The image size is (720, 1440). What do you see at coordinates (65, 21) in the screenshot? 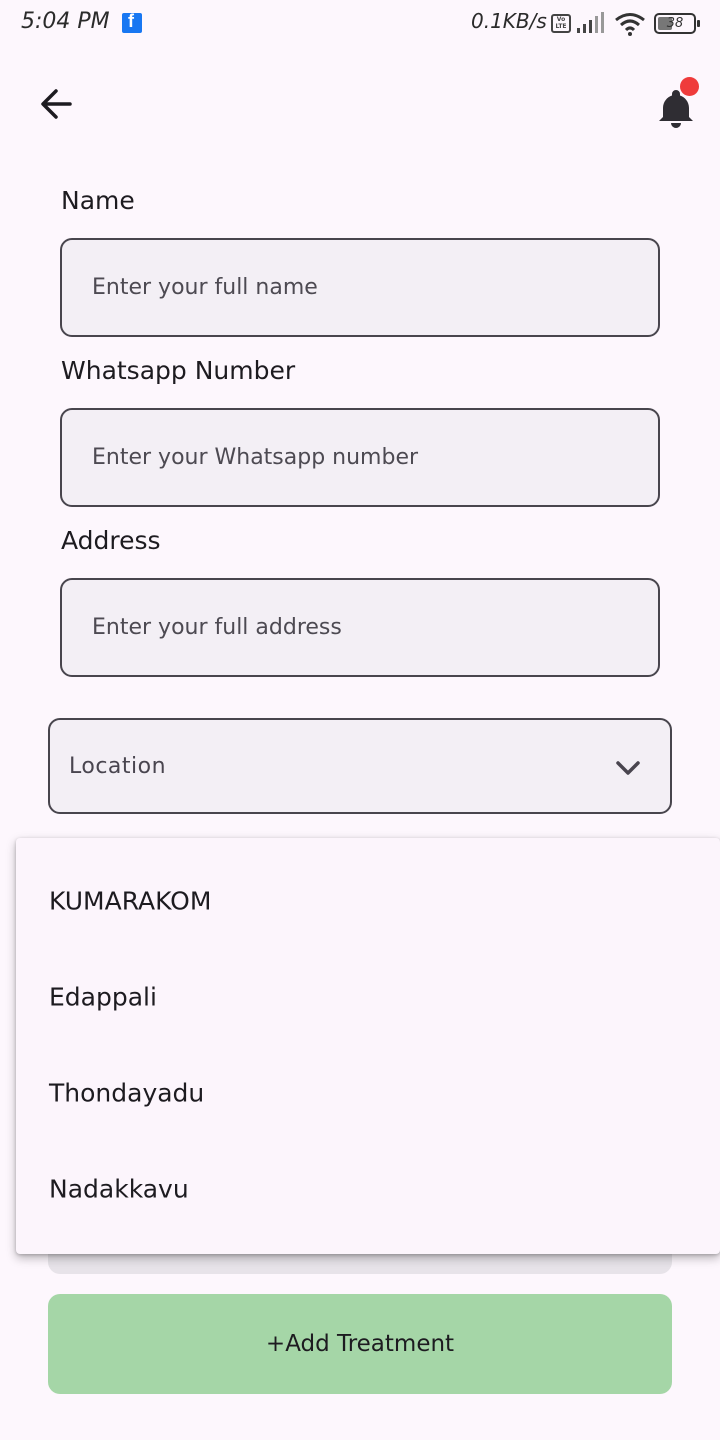
I see `status-time: 5:04 PM` at bounding box center [65, 21].